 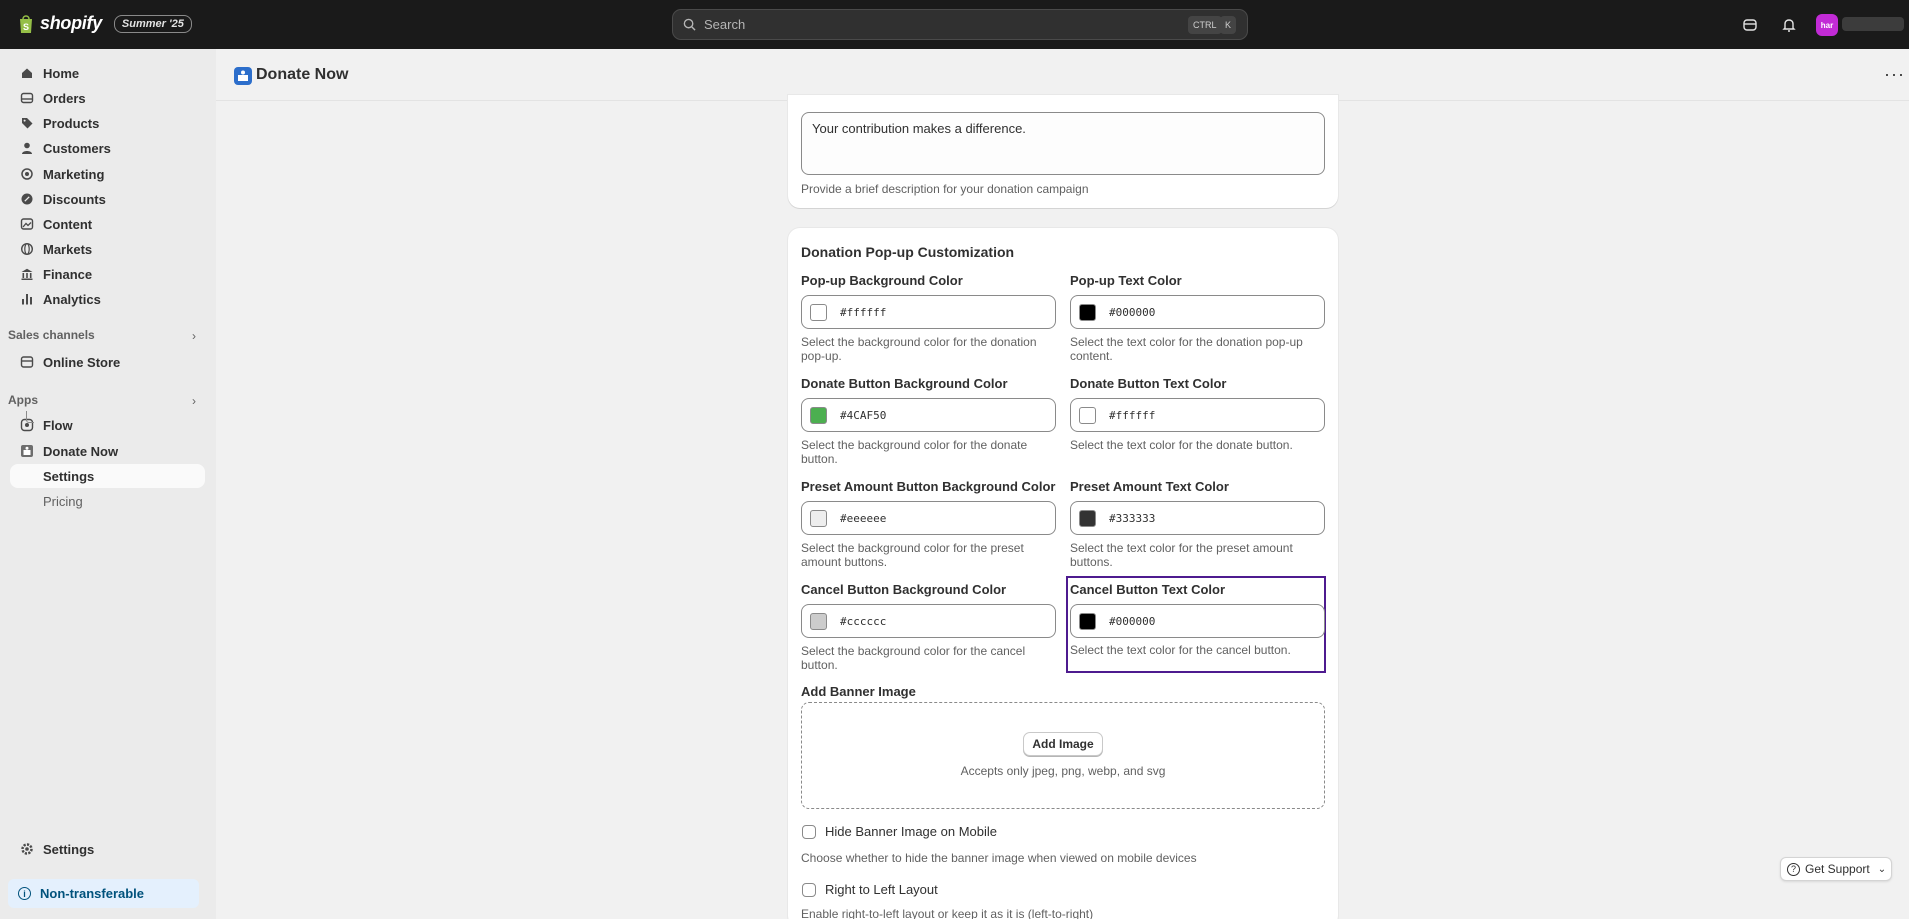 I want to click on sidebar-item-label: Pricing, so click(x=63, y=501).